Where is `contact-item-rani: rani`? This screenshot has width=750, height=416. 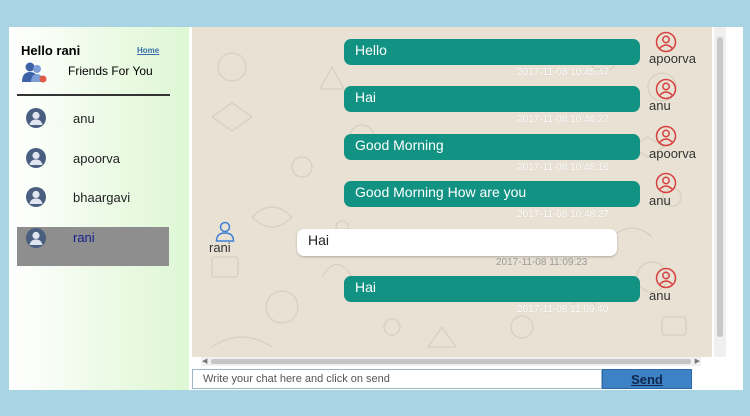
contact-item-rani: rani is located at coordinates (93, 246).